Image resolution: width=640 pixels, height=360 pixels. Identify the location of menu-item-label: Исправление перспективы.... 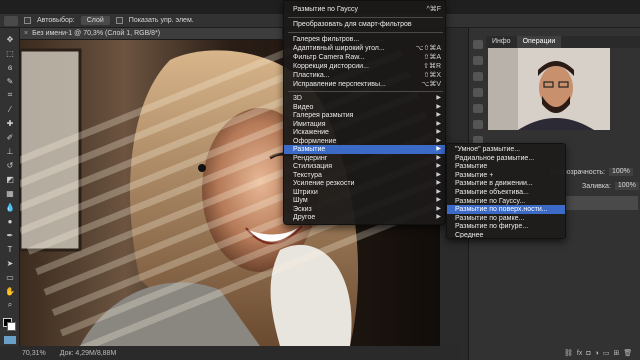
(339, 84).